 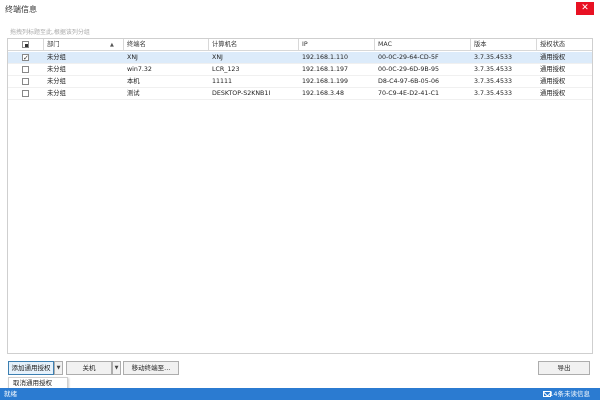 I want to click on cell-computer-name: LCR_123, so click(x=226, y=69).